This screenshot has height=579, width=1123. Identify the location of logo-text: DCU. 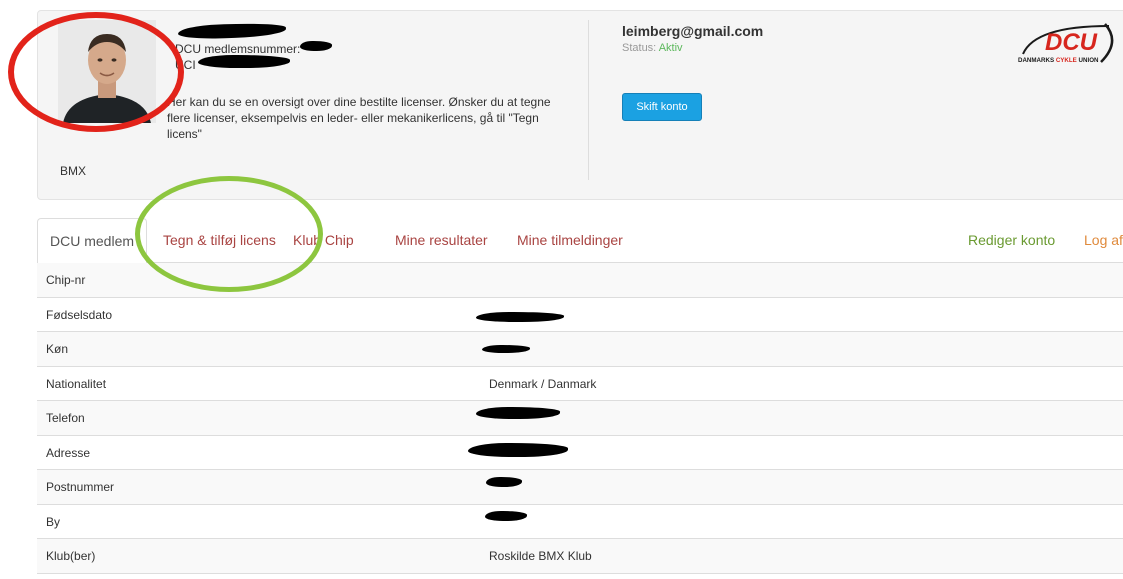
(1071, 42).